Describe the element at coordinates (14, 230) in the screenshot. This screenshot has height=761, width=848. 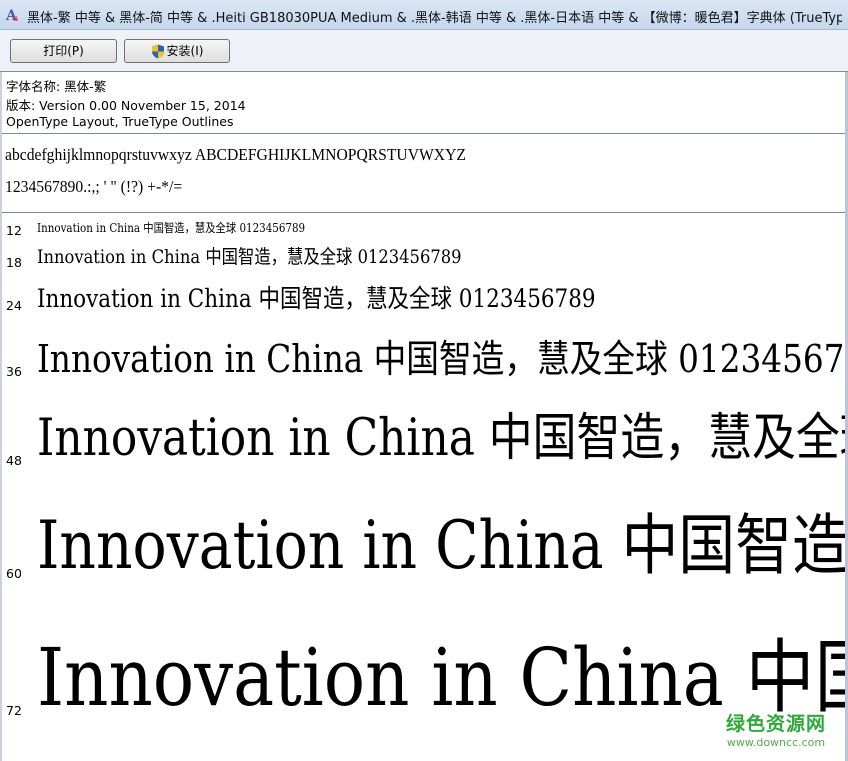
I see `size-label: 12` at that location.